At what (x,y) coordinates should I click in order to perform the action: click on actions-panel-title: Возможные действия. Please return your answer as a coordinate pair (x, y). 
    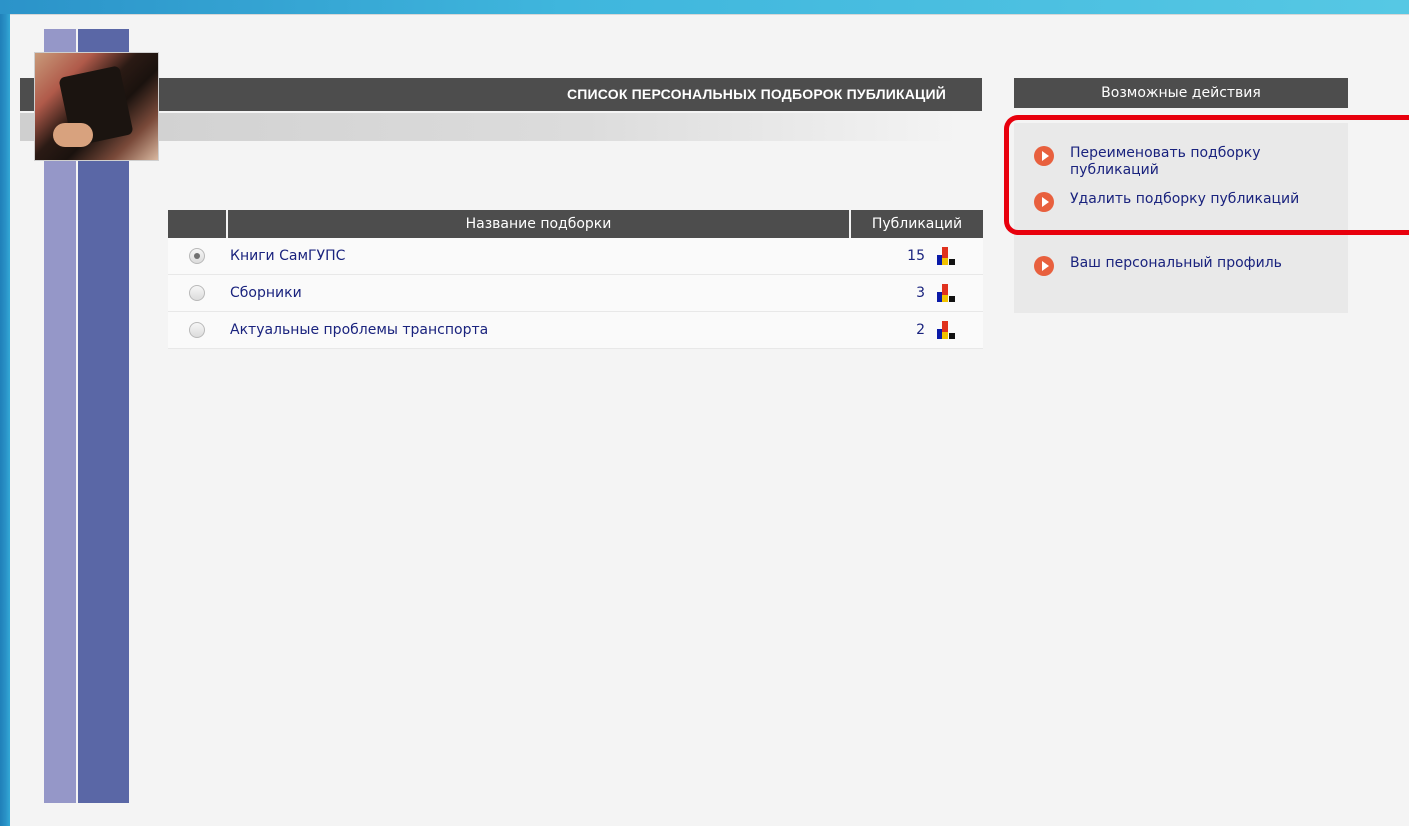
    Looking at the image, I should click on (1181, 93).